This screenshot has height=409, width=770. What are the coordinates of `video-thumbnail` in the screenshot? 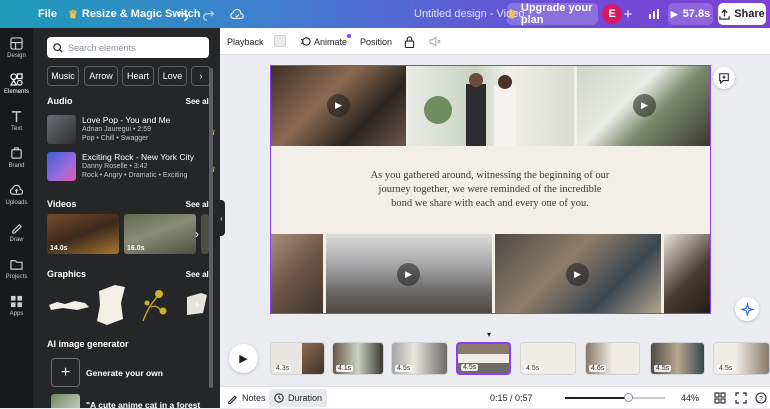 It's located at (205, 234).